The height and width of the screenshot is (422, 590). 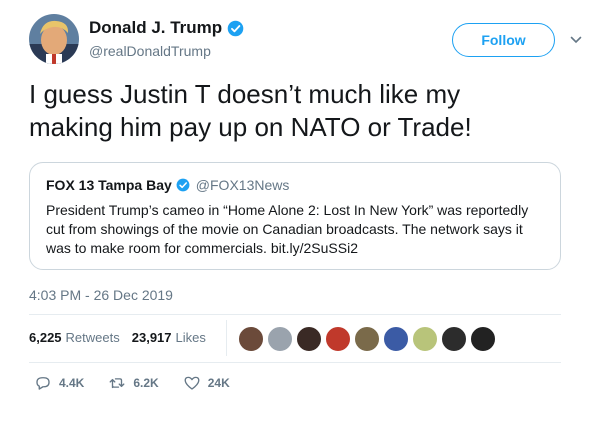 I want to click on profile-photo-icon, so click(x=54, y=39).